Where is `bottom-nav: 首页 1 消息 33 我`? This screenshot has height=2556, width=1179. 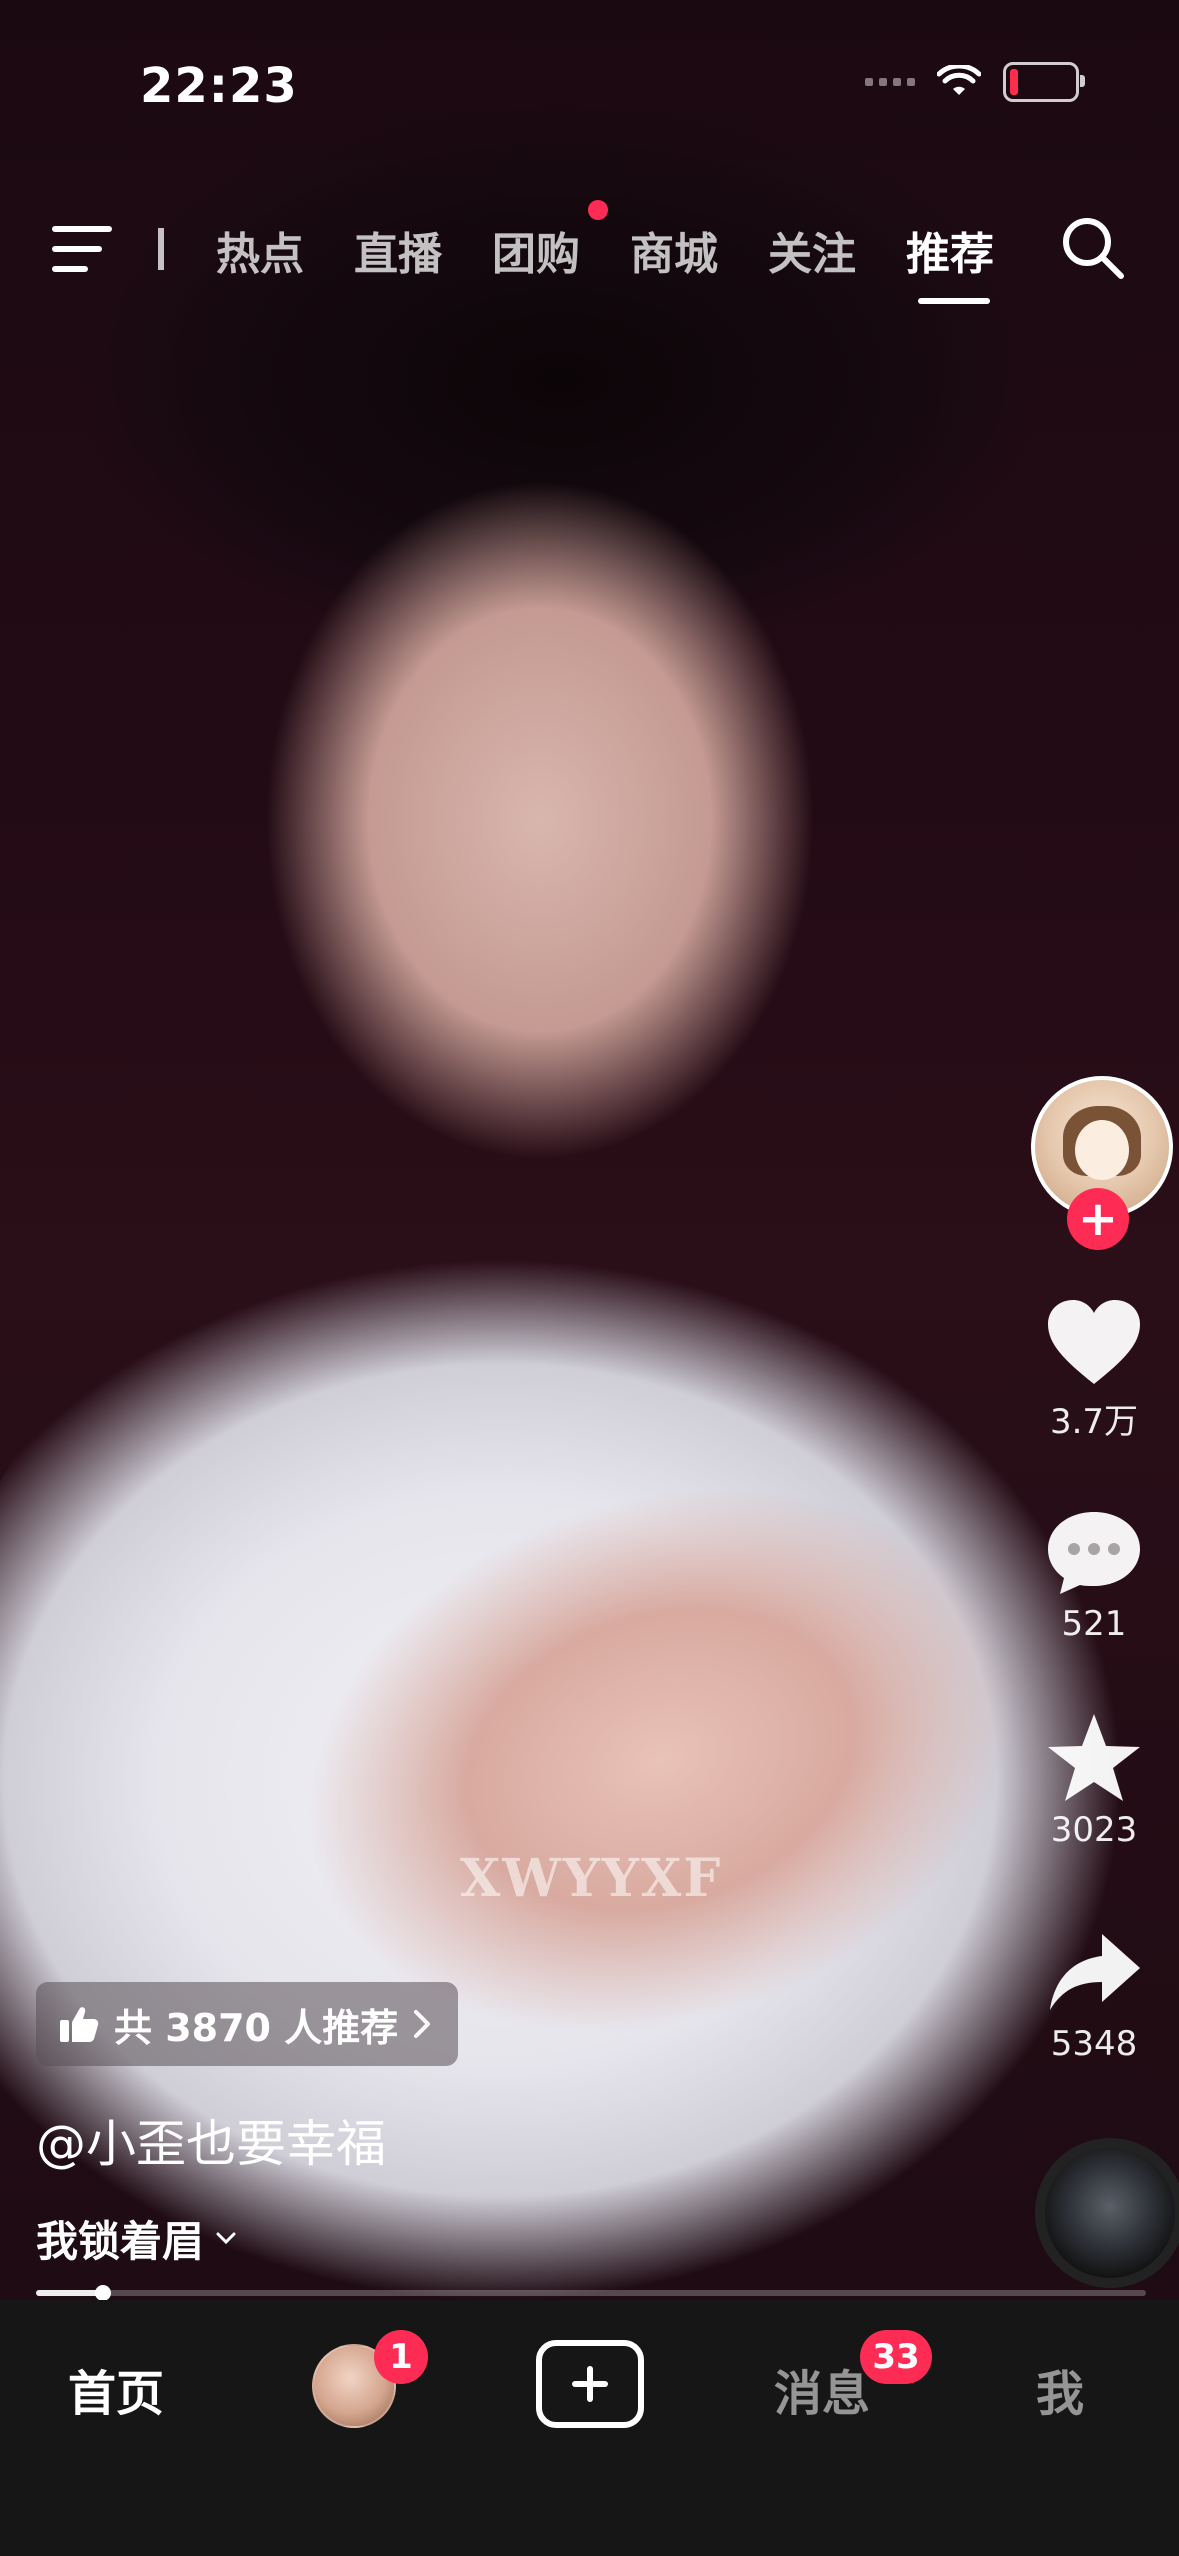
bottom-nav: 首页 1 消息 33 我 is located at coordinates (589, 2428).